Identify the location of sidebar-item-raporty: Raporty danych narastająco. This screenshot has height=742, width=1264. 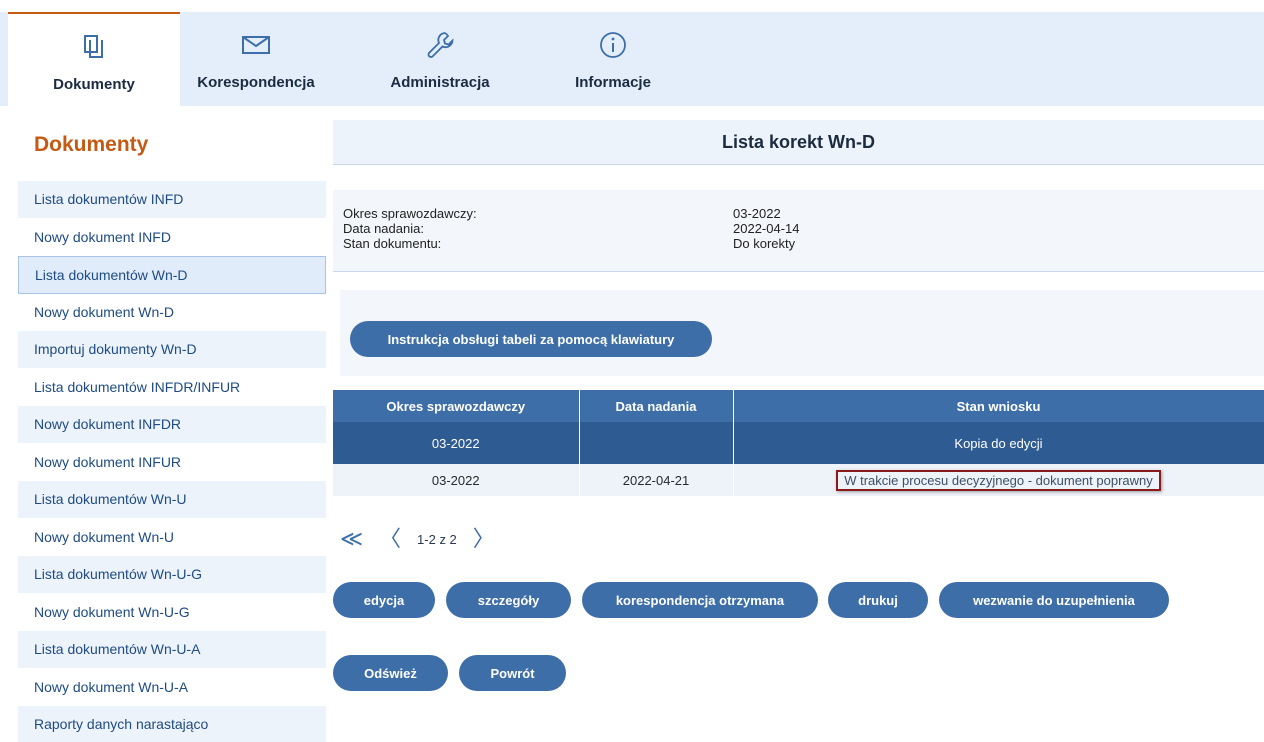
(172, 724).